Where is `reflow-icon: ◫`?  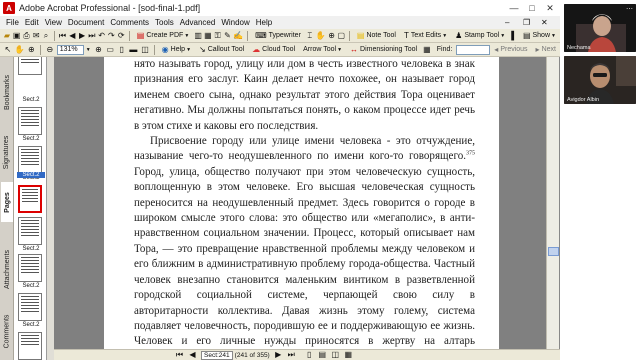
reflow-icon: ◫ is located at coordinates (145, 49).